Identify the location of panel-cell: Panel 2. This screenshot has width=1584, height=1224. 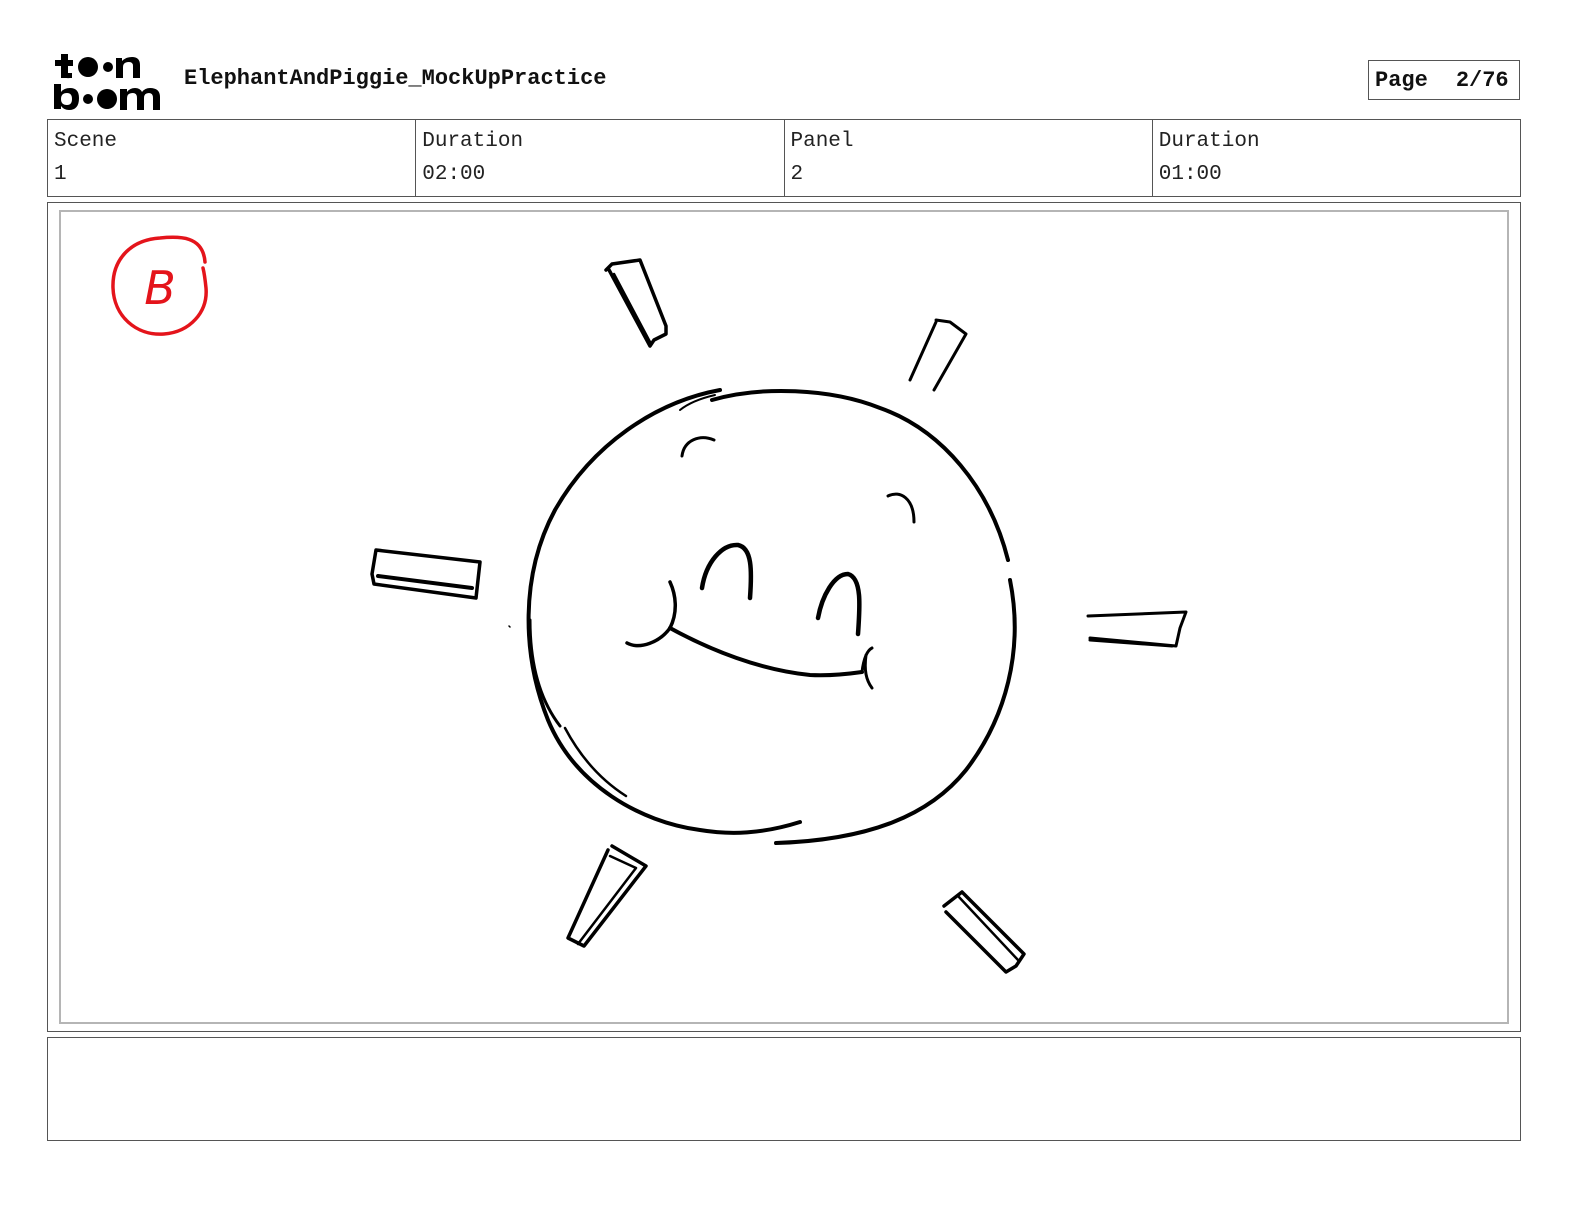
(967, 158).